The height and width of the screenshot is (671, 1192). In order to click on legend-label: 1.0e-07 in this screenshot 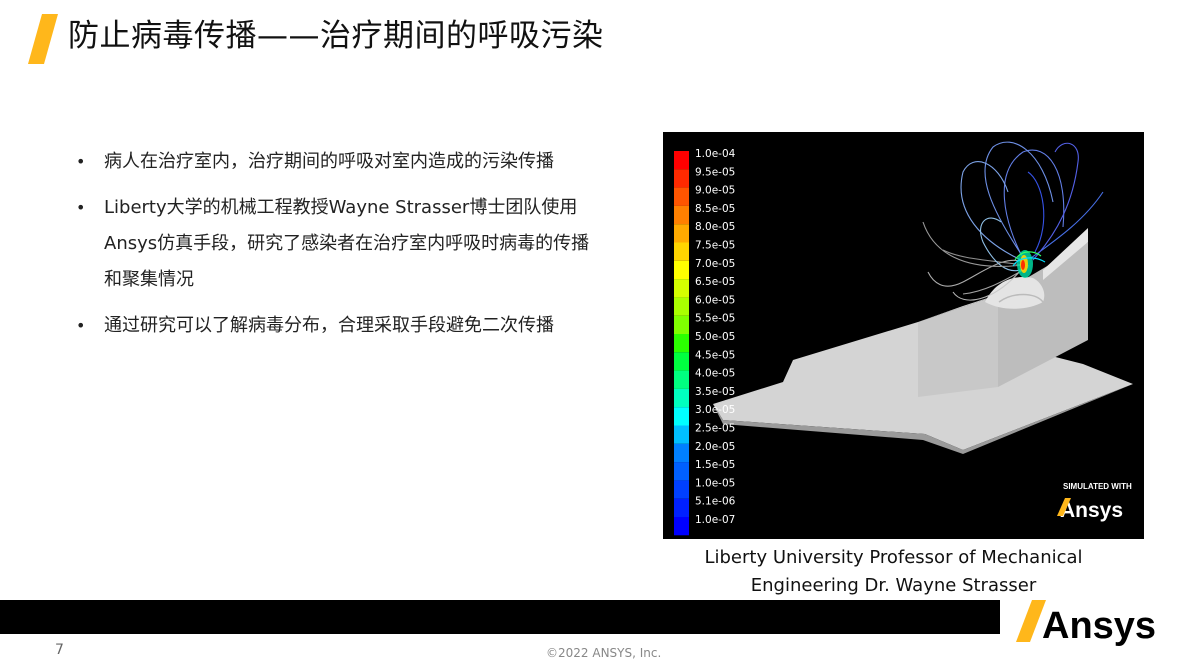, I will do `click(715, 520)`.